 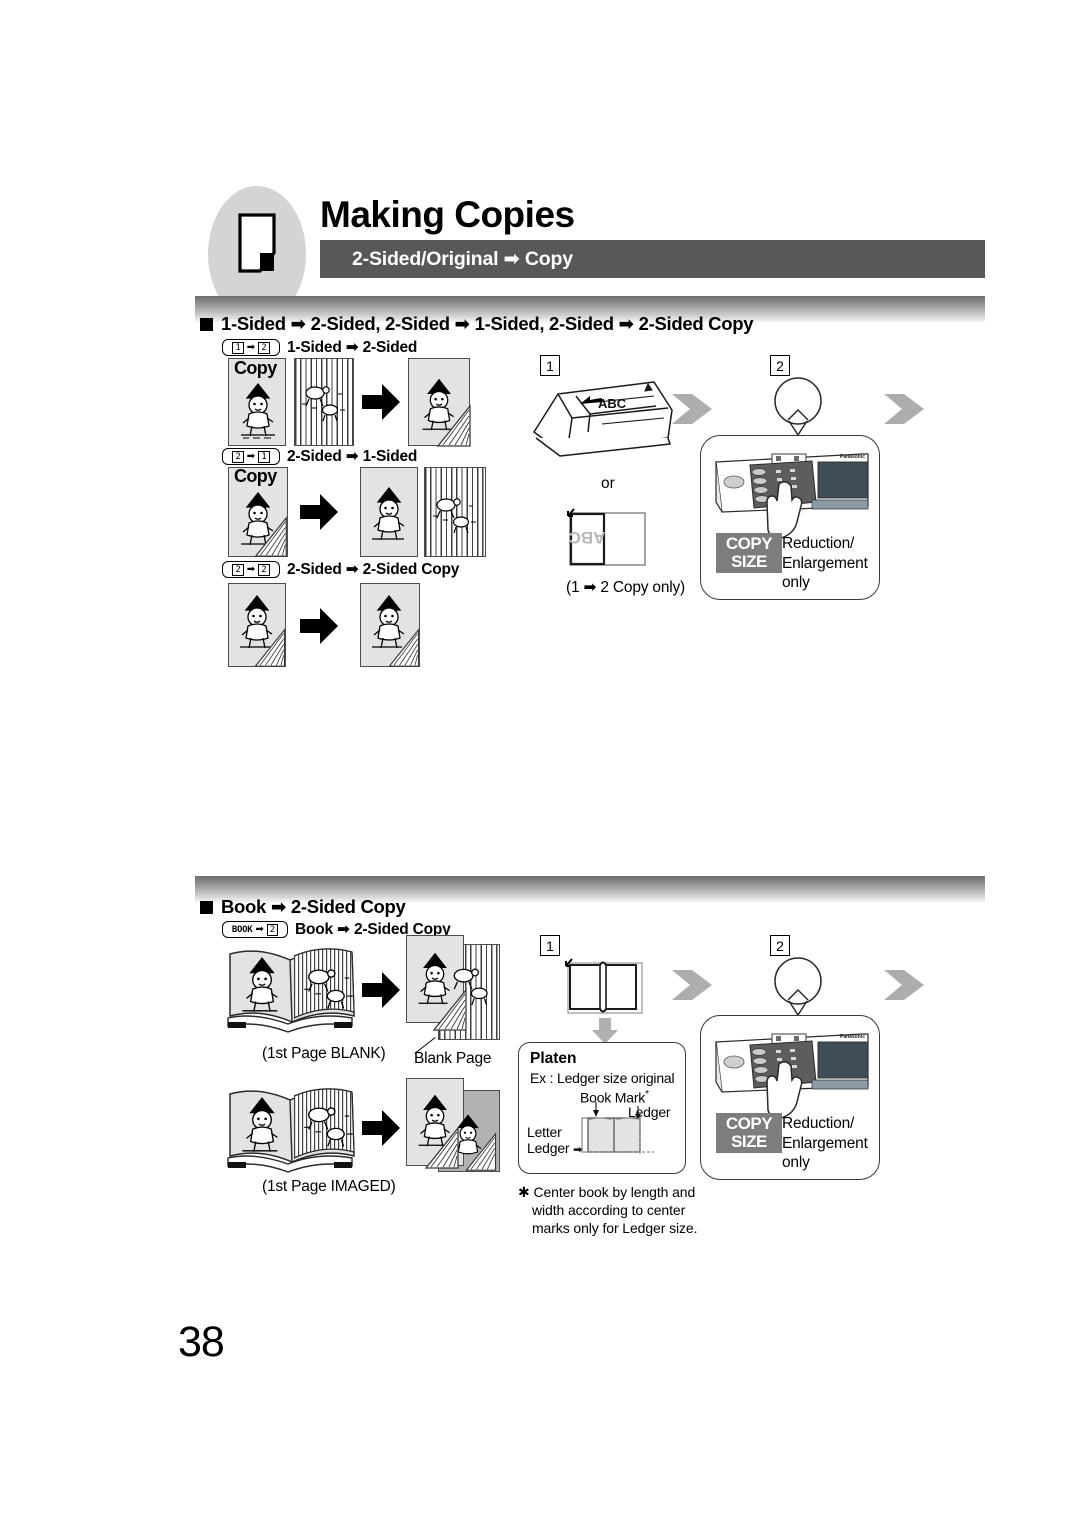 What do you see at coordinates (238, 347) in the screenshot?
I see `chip-left-value: 1` at bounding box center [238, 347].